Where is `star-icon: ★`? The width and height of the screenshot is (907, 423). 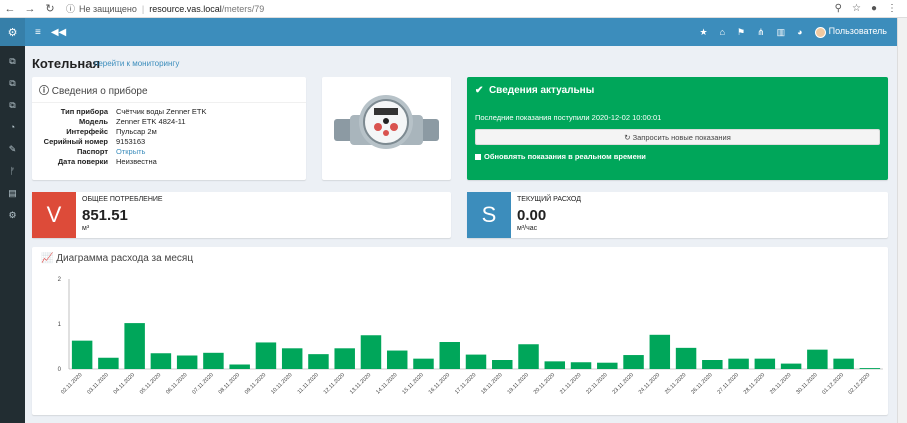
star-icon: ★ is located at coordinates (704, 32).